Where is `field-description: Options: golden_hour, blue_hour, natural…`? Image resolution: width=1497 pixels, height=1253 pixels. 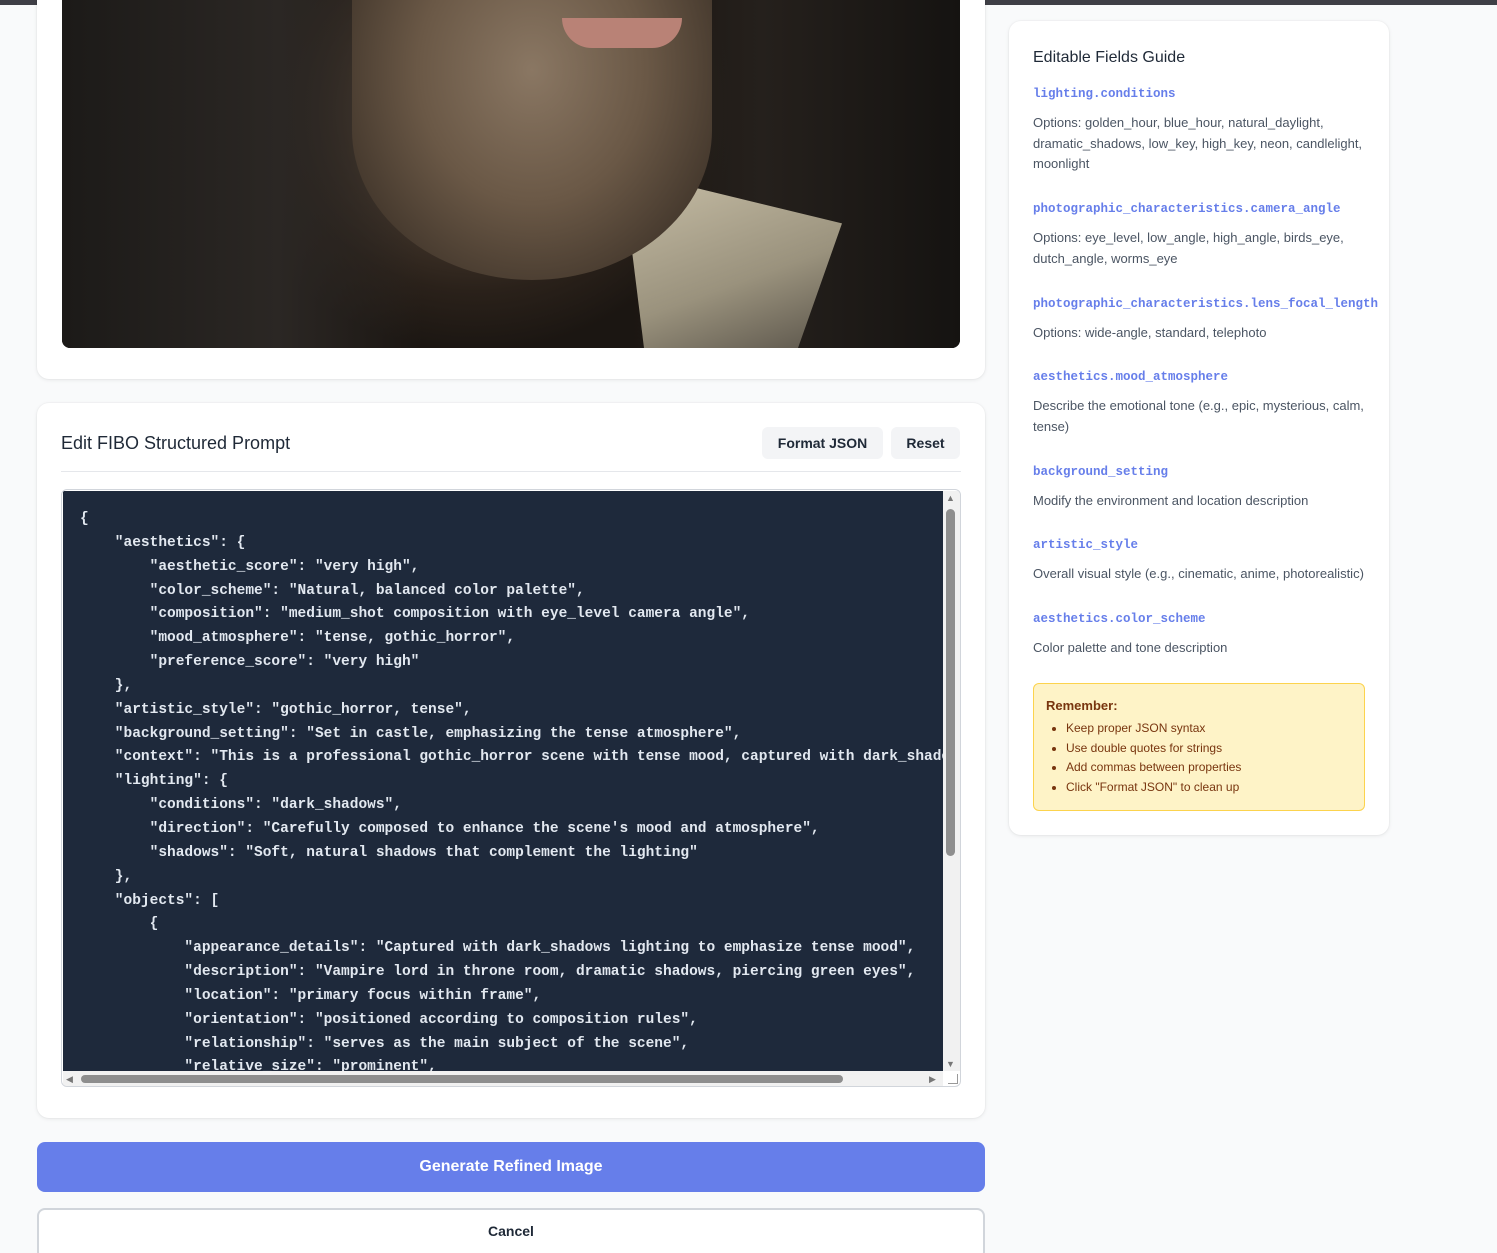
field-description: Options: golden_hour, blue_hour, natural… is located at coordinates (1198, 143).